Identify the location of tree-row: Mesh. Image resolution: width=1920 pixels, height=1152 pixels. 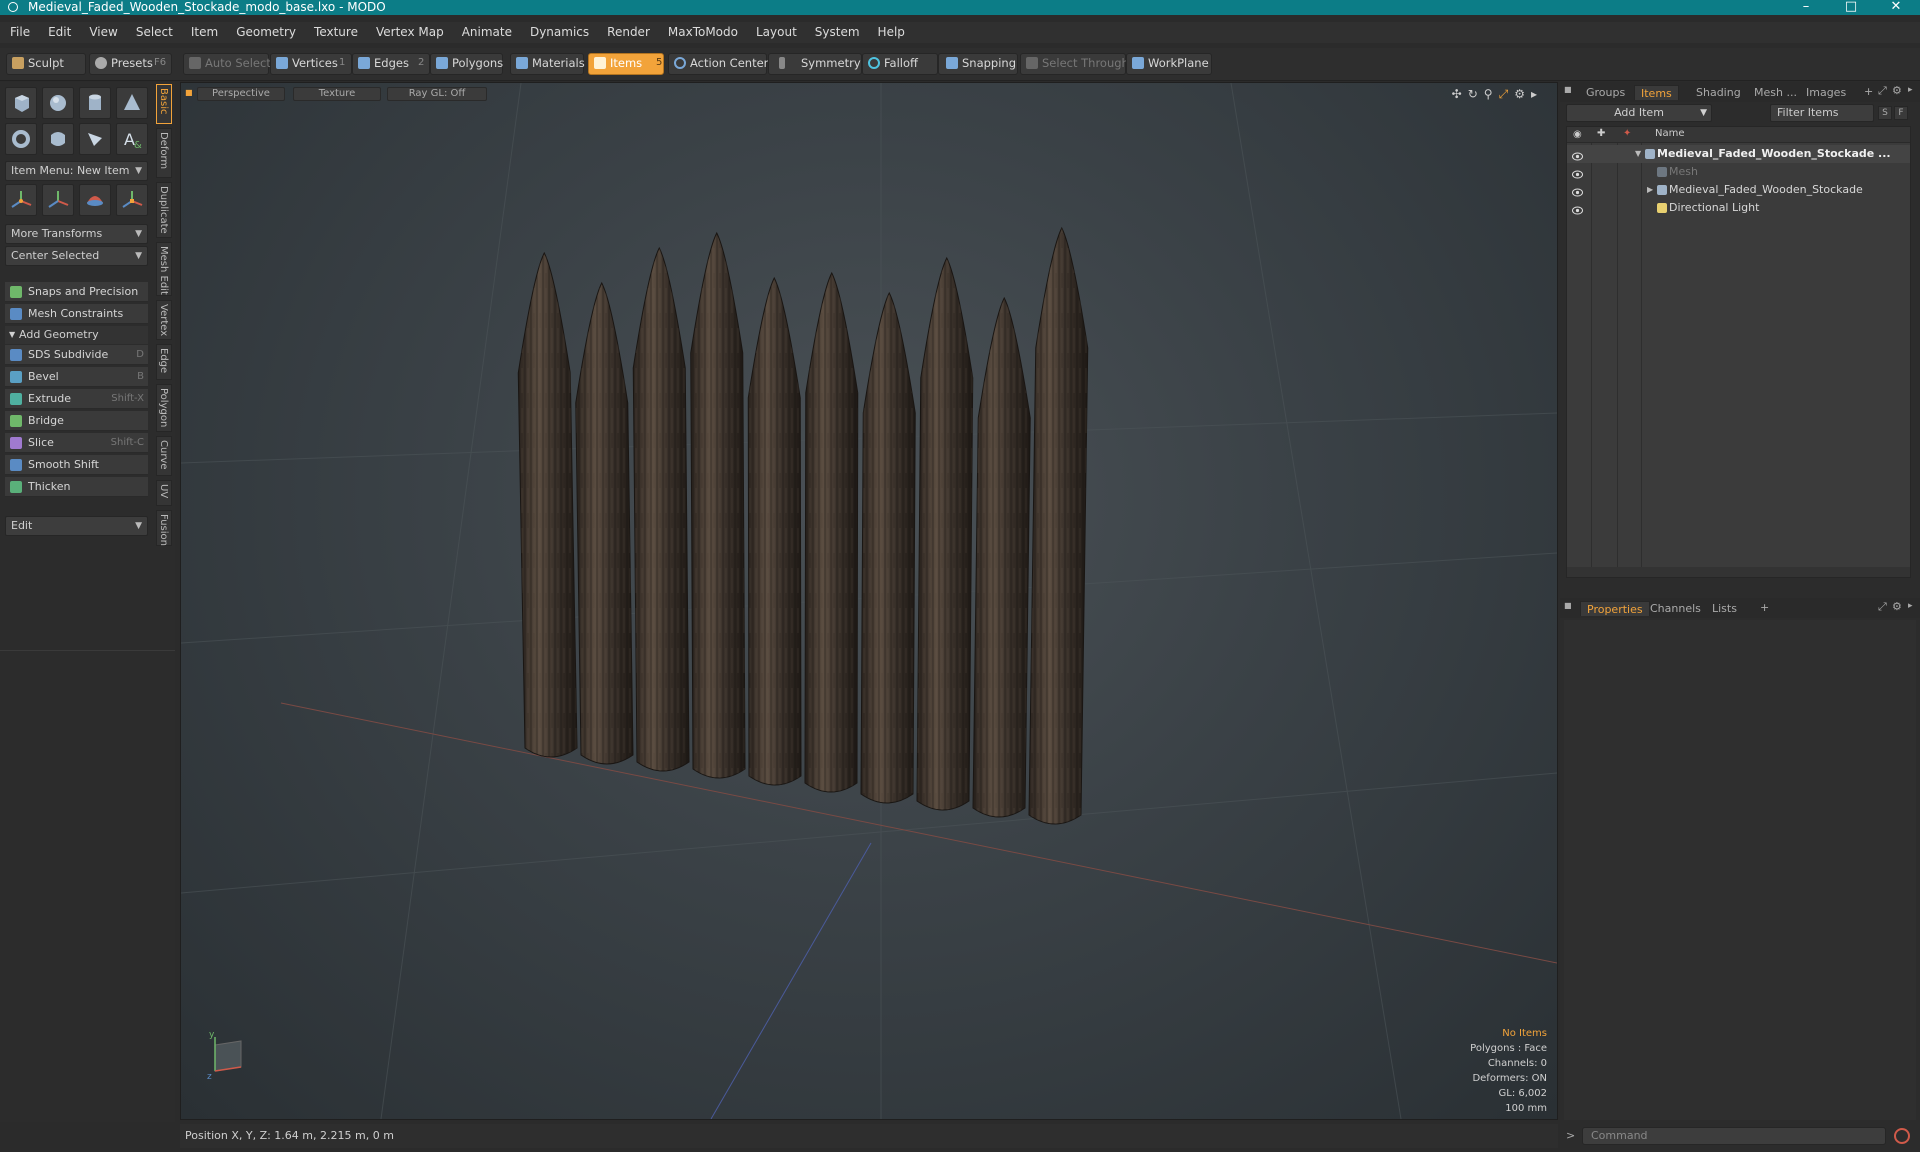
(1738, 172).